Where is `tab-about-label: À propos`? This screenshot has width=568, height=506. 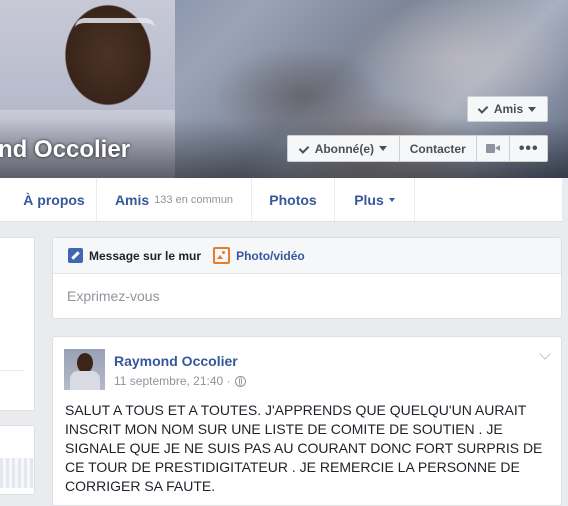
tab-about-label: À propos is located at coordinates (54, 199).